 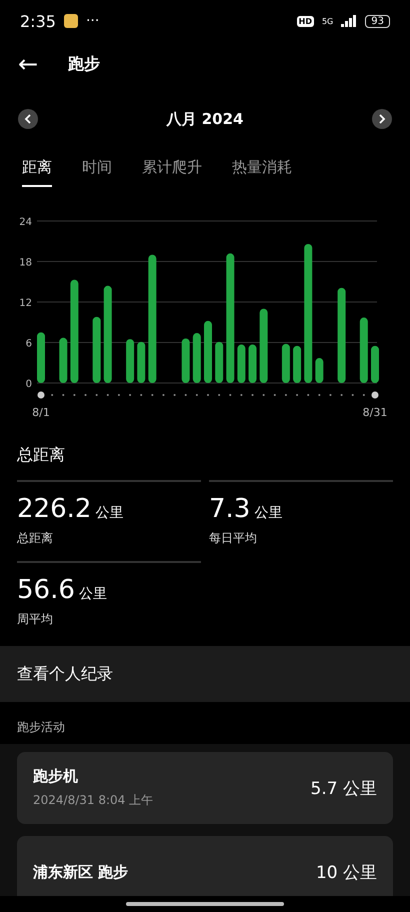 I want to click on y-tick-label: 6, so click(x=29, y=344).